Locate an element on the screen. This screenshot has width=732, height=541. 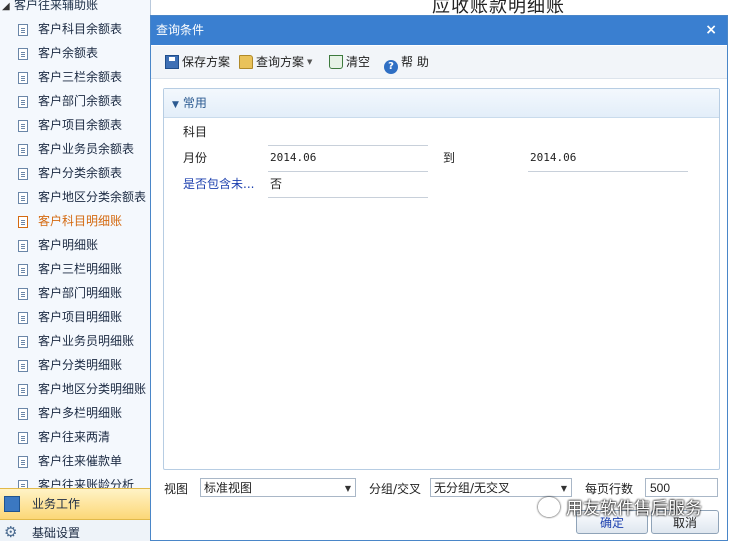
month-label: 月份 is located at coordinates (195, 158).